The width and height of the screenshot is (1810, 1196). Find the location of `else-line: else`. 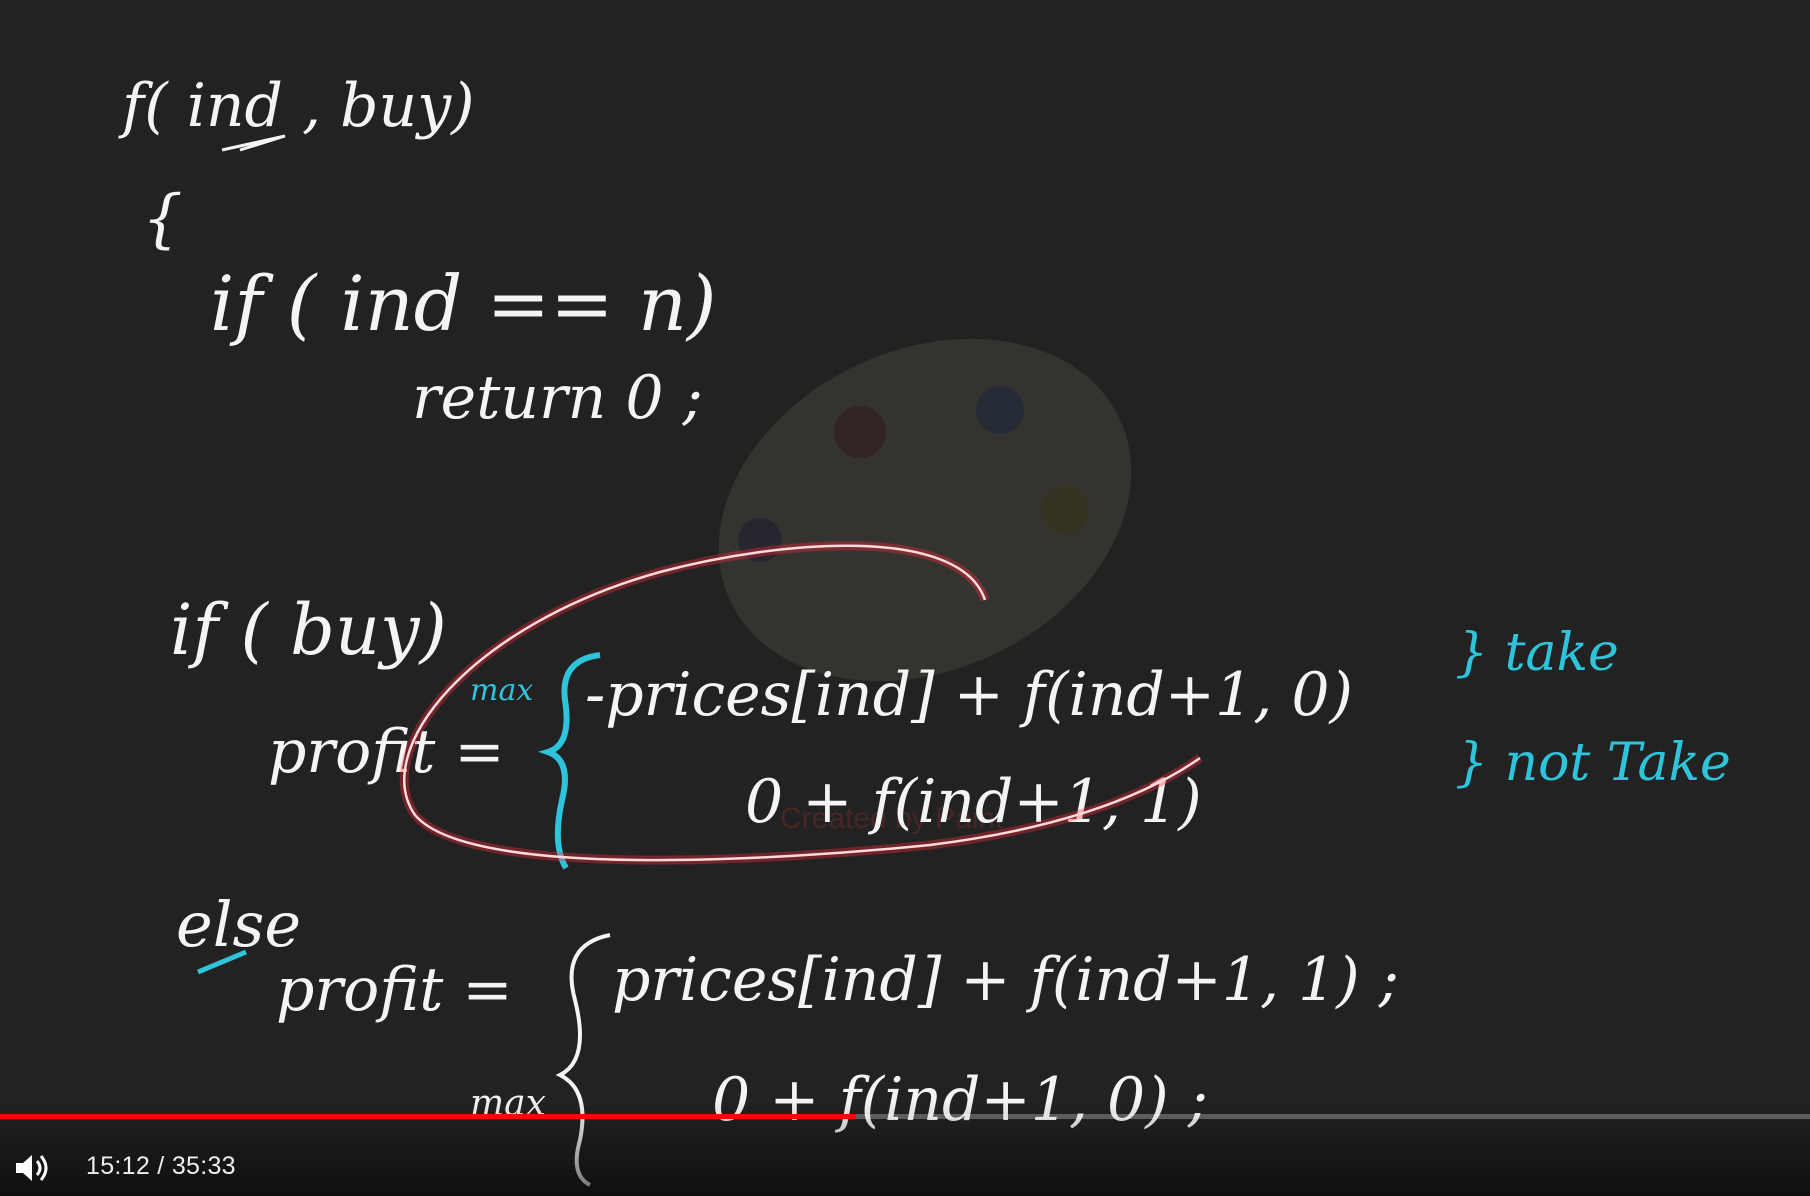

else-line: else is located at coordinates (238, 924).